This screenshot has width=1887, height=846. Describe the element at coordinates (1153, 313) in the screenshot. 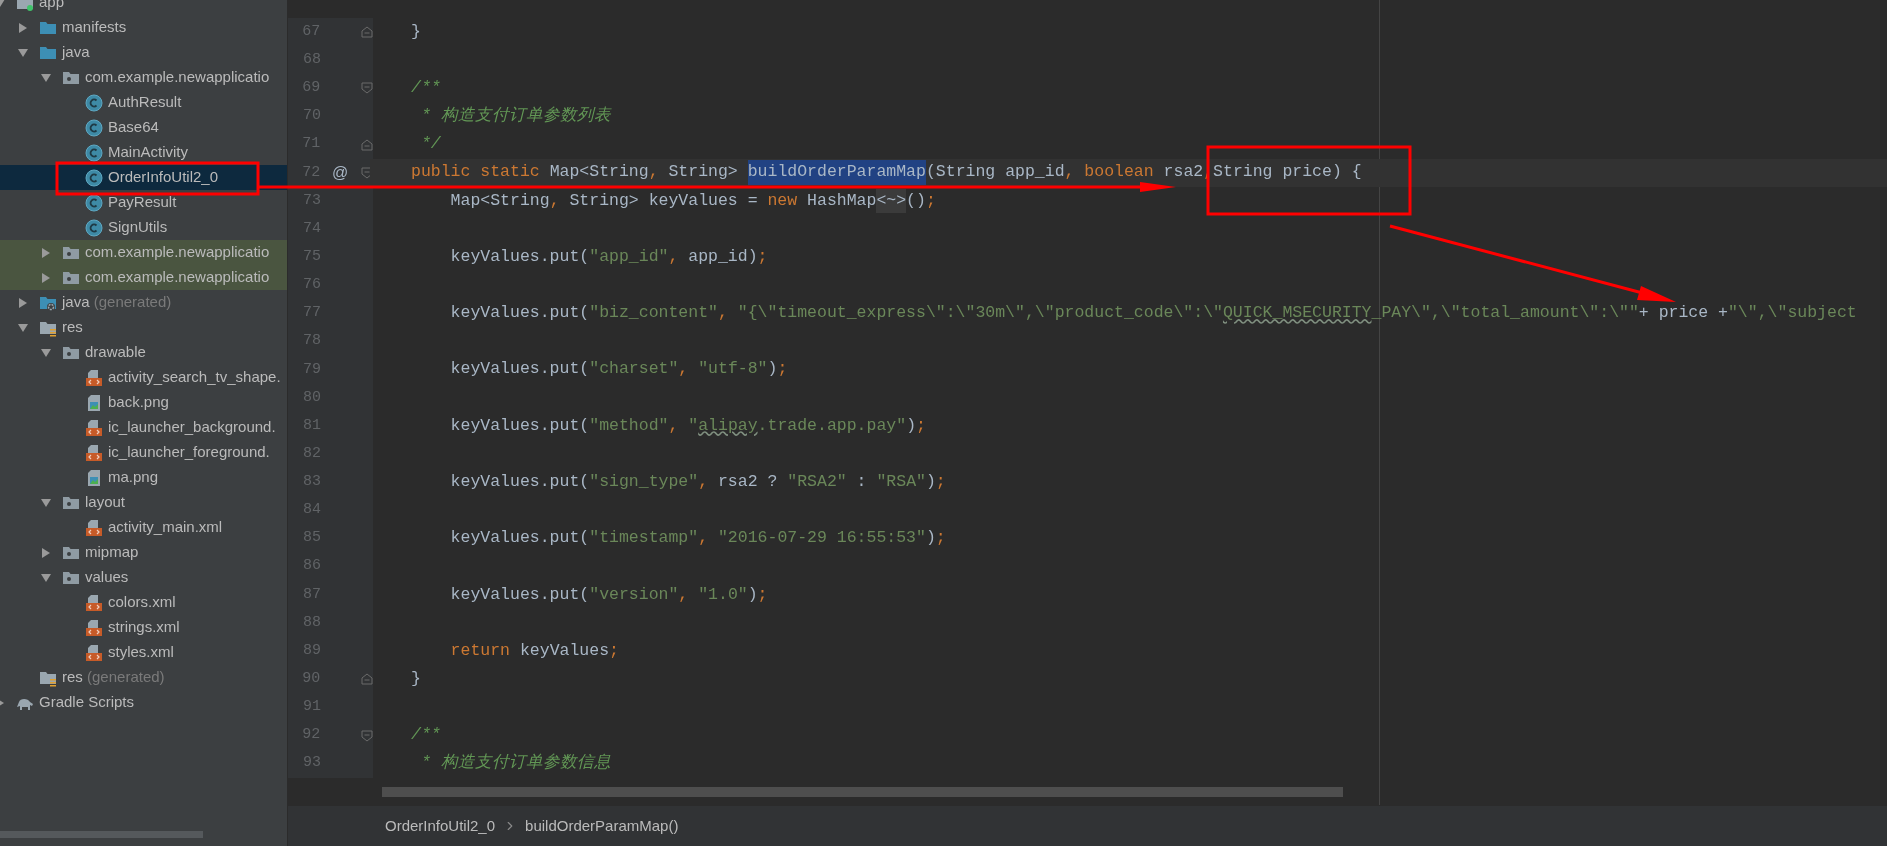

I see `code-line: keyValues.put("biz_content", "{\"timeout_express\":\"30m\",\"product_code\":\"QUICK_MSECURITY_PAY\",\"total_amount\":\""+ price +"\",\"subject` at that location.